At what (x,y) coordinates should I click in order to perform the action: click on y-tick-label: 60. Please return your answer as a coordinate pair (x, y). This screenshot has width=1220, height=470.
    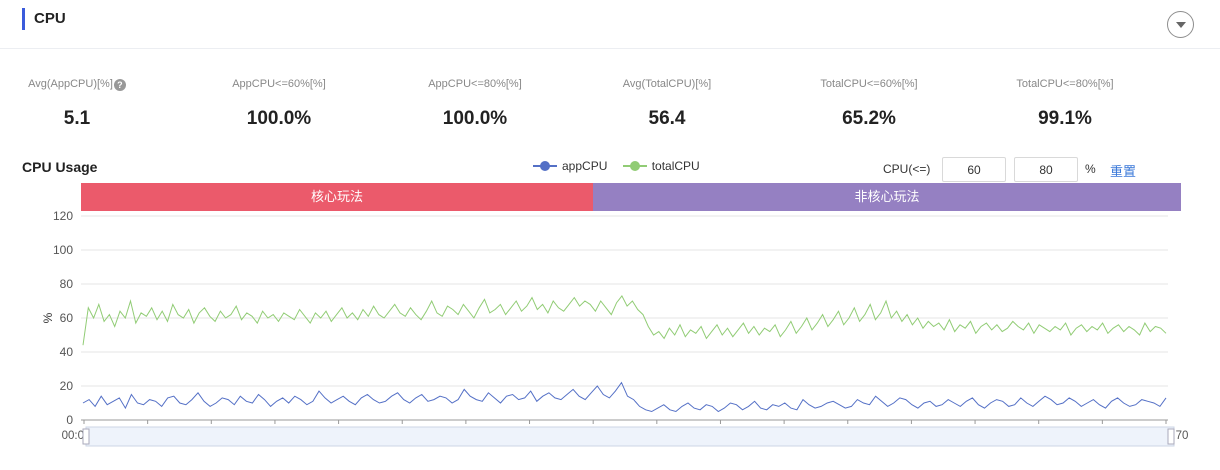
    Looking at the image, I should click on (67, 318).